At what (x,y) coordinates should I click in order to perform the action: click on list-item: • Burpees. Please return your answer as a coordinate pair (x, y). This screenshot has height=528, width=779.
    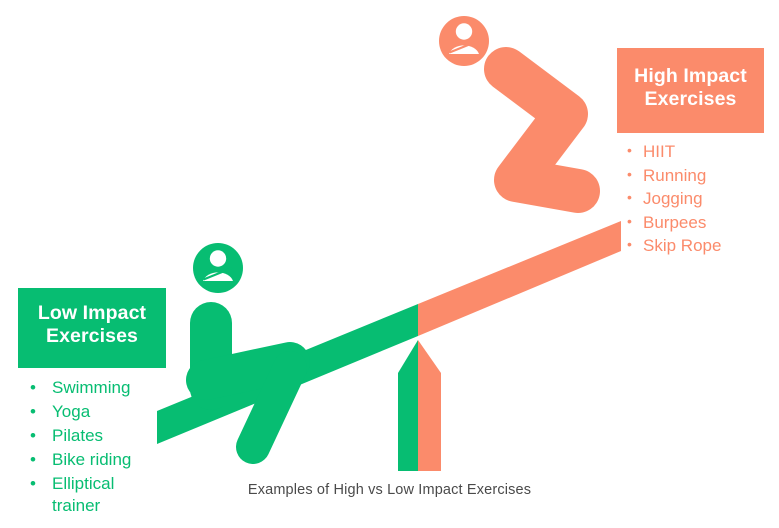
    Looking at the image, I should click on (690, 223).